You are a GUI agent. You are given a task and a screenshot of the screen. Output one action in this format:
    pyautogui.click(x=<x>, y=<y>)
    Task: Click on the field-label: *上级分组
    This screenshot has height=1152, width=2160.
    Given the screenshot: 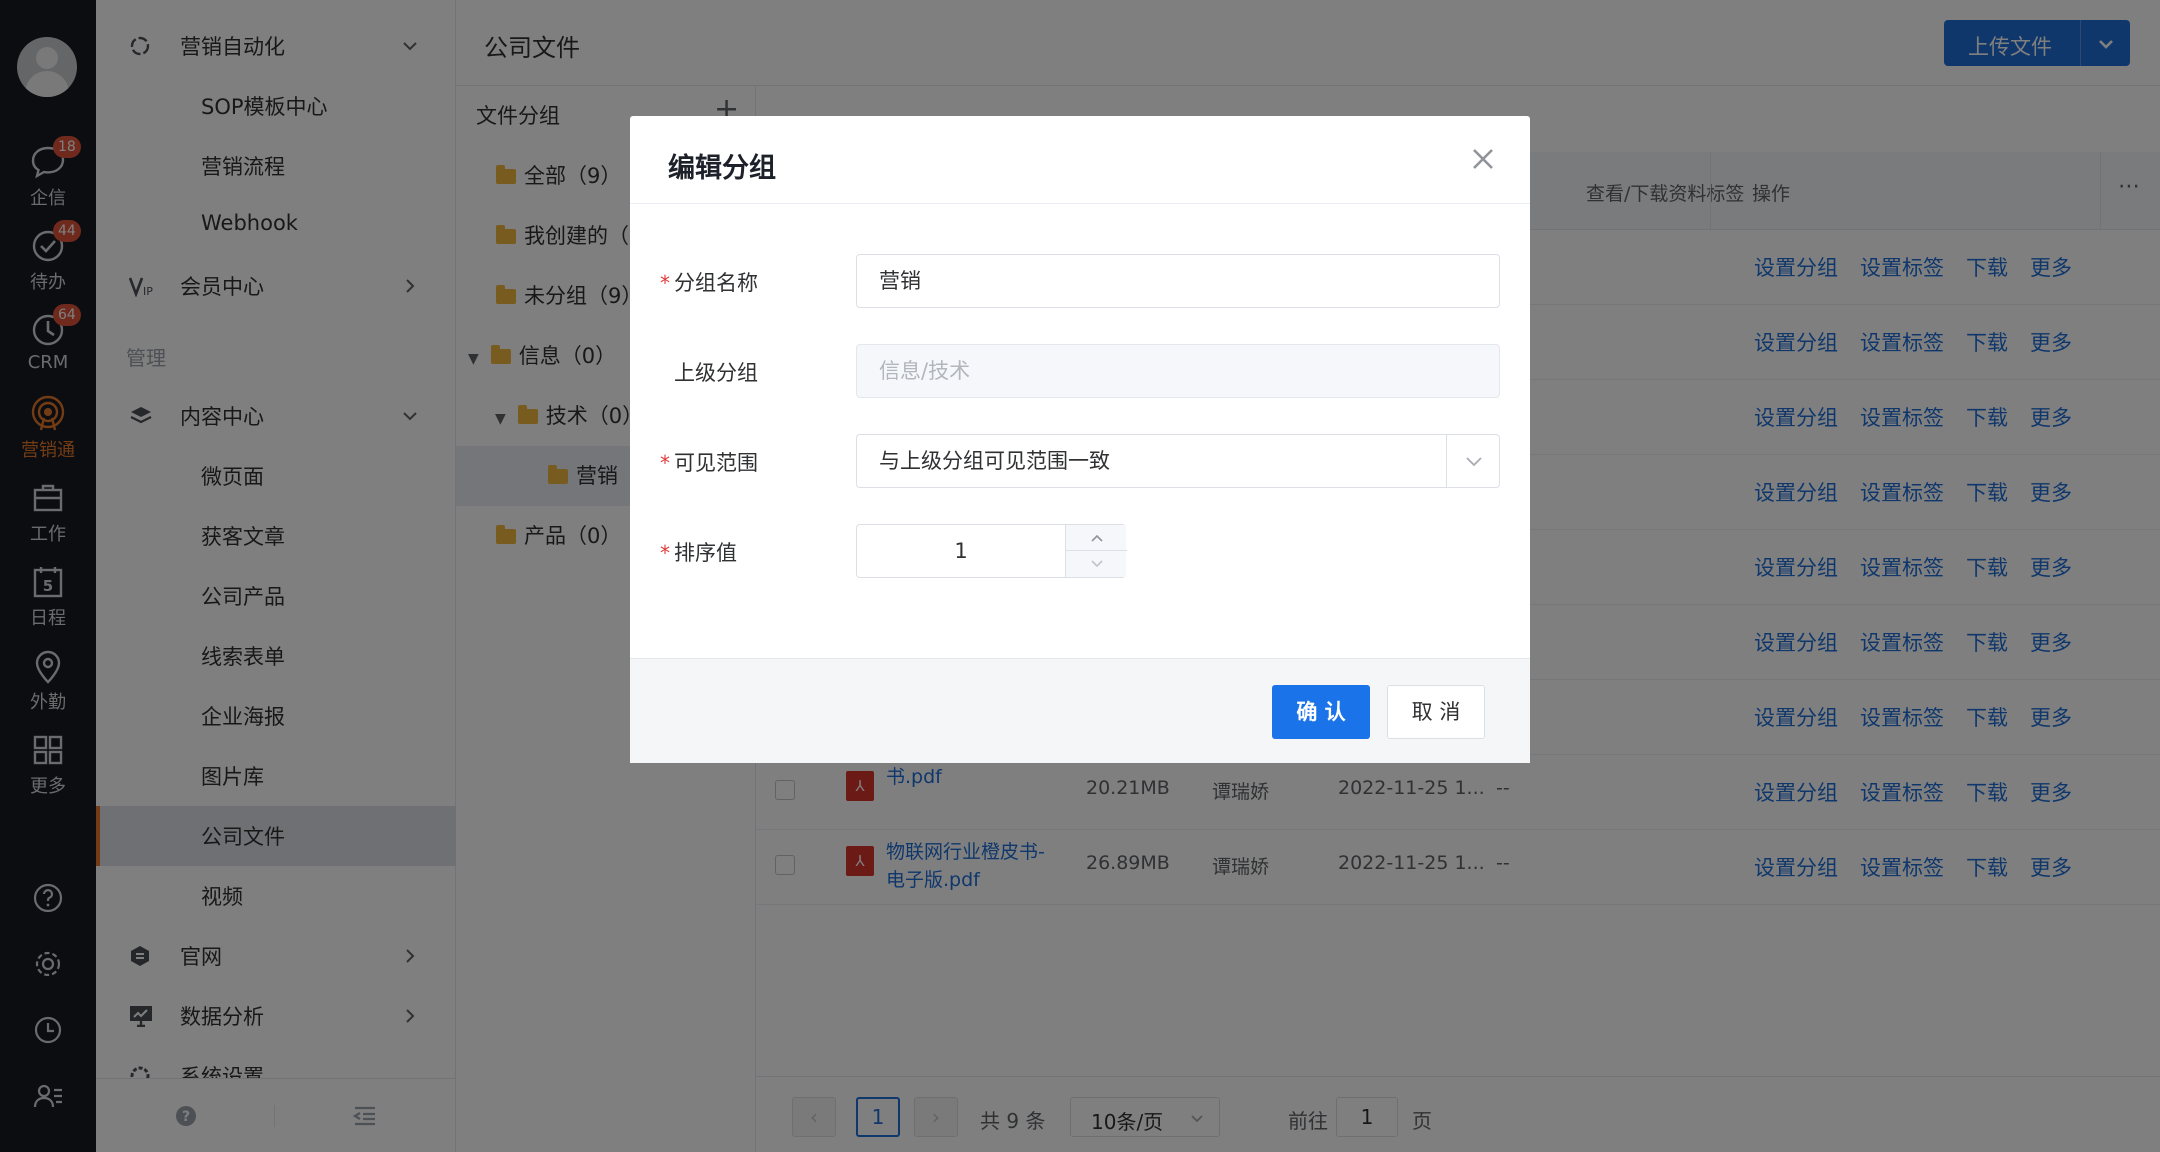 What is the action you would take?
    pyautogui.click(x=709, y=372)
    